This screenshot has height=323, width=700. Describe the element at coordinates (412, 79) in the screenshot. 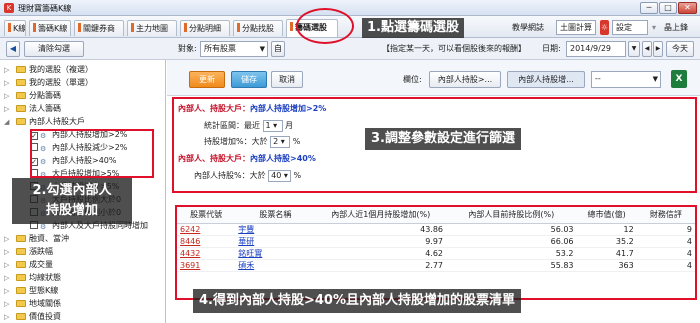

I see `column-label: 欄位:` at that location.